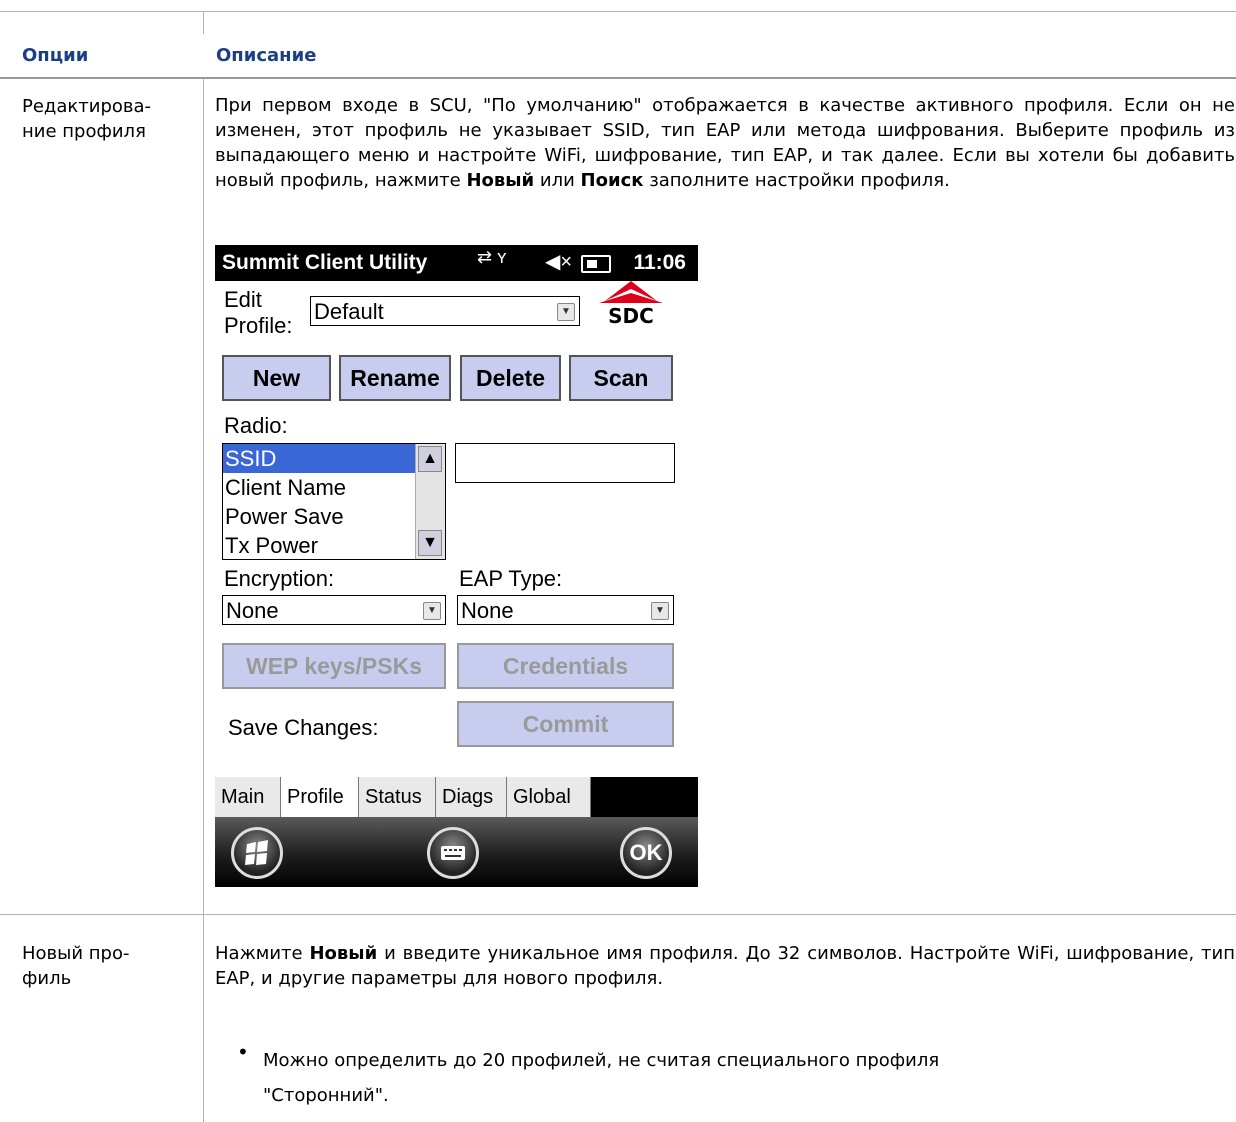  Describe the element at coordinates (47, 978) in the screenshot. I see `row2-option-line2: филь` at that location.